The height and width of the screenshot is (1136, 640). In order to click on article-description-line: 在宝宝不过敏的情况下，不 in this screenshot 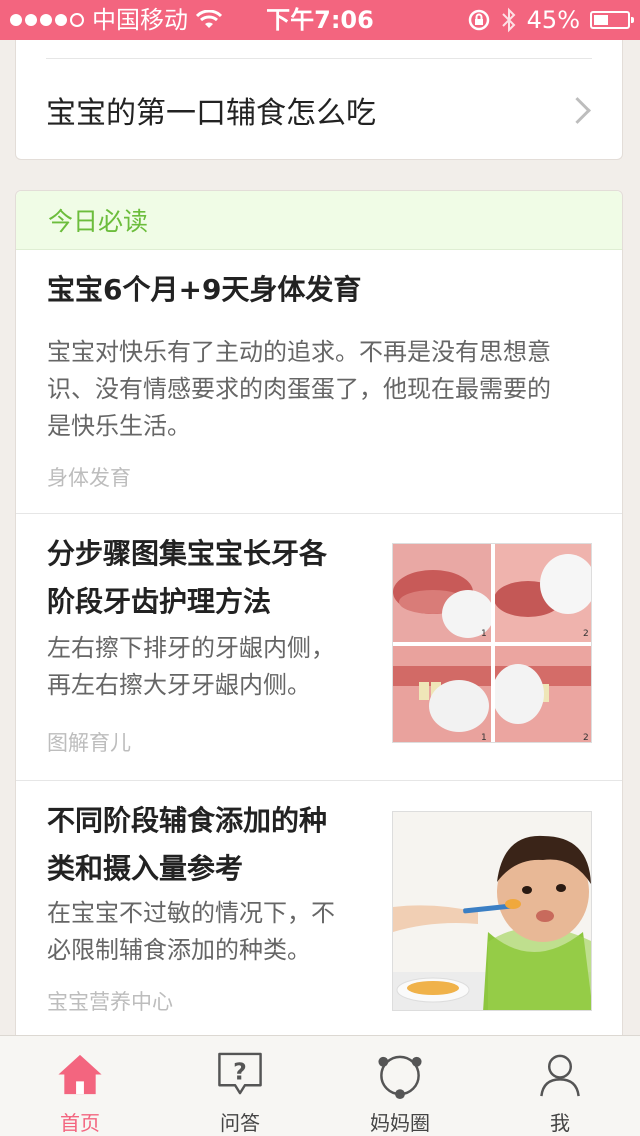, I will do `click(191, 913)`.